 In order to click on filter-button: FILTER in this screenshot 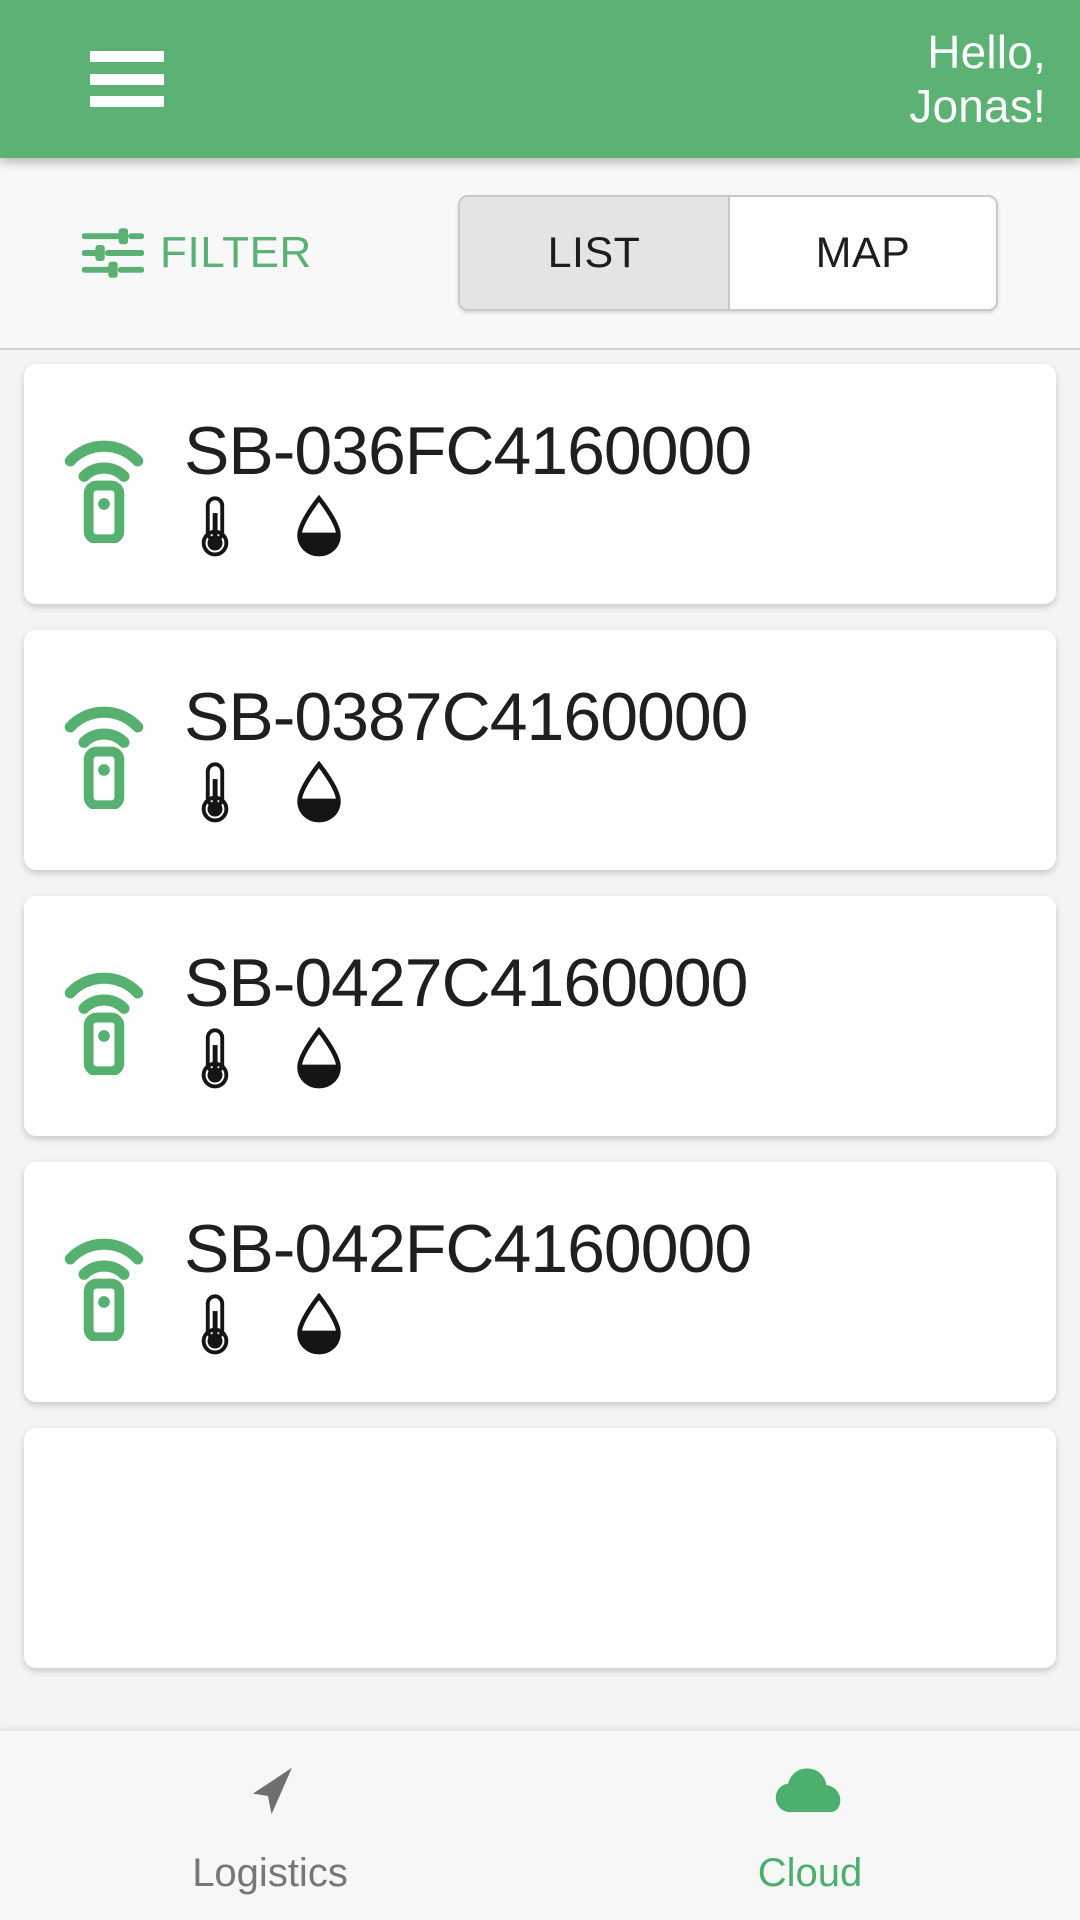, I will do `click(197, 253)`.